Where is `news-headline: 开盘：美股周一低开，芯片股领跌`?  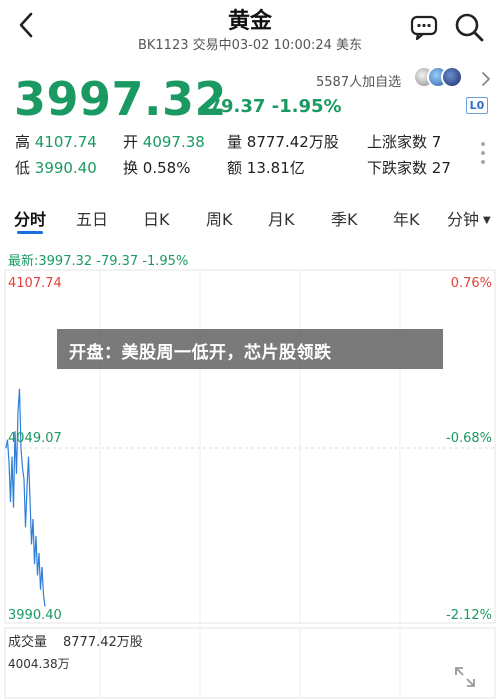
news-headline: 开盘：美股周一低开，芯片股领跌 is located at coordinates (200, 353).